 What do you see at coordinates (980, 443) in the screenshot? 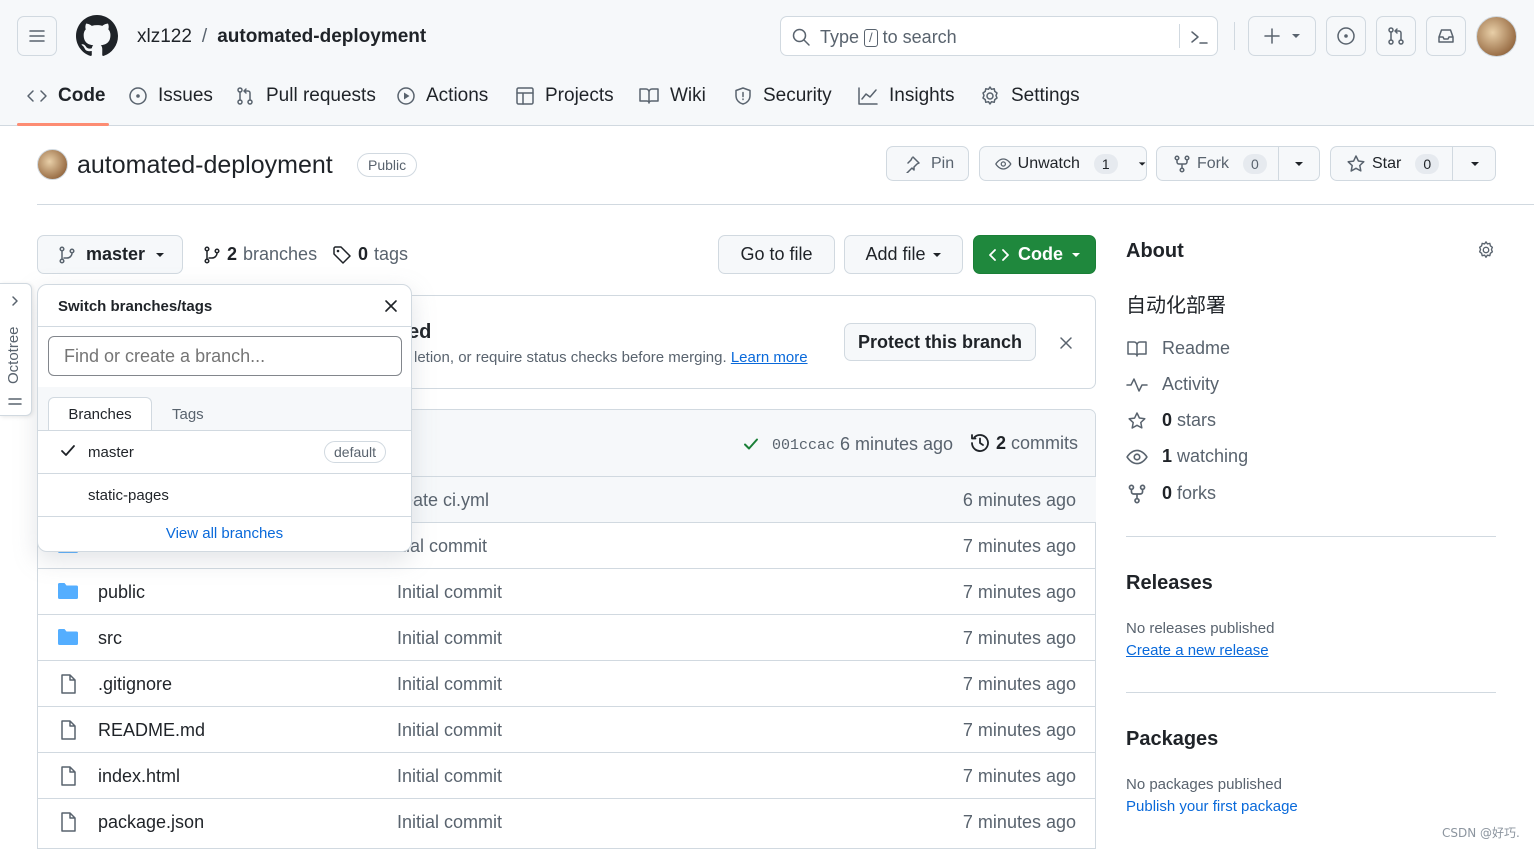
I see `history-icon` at bounding box center [980, 443].